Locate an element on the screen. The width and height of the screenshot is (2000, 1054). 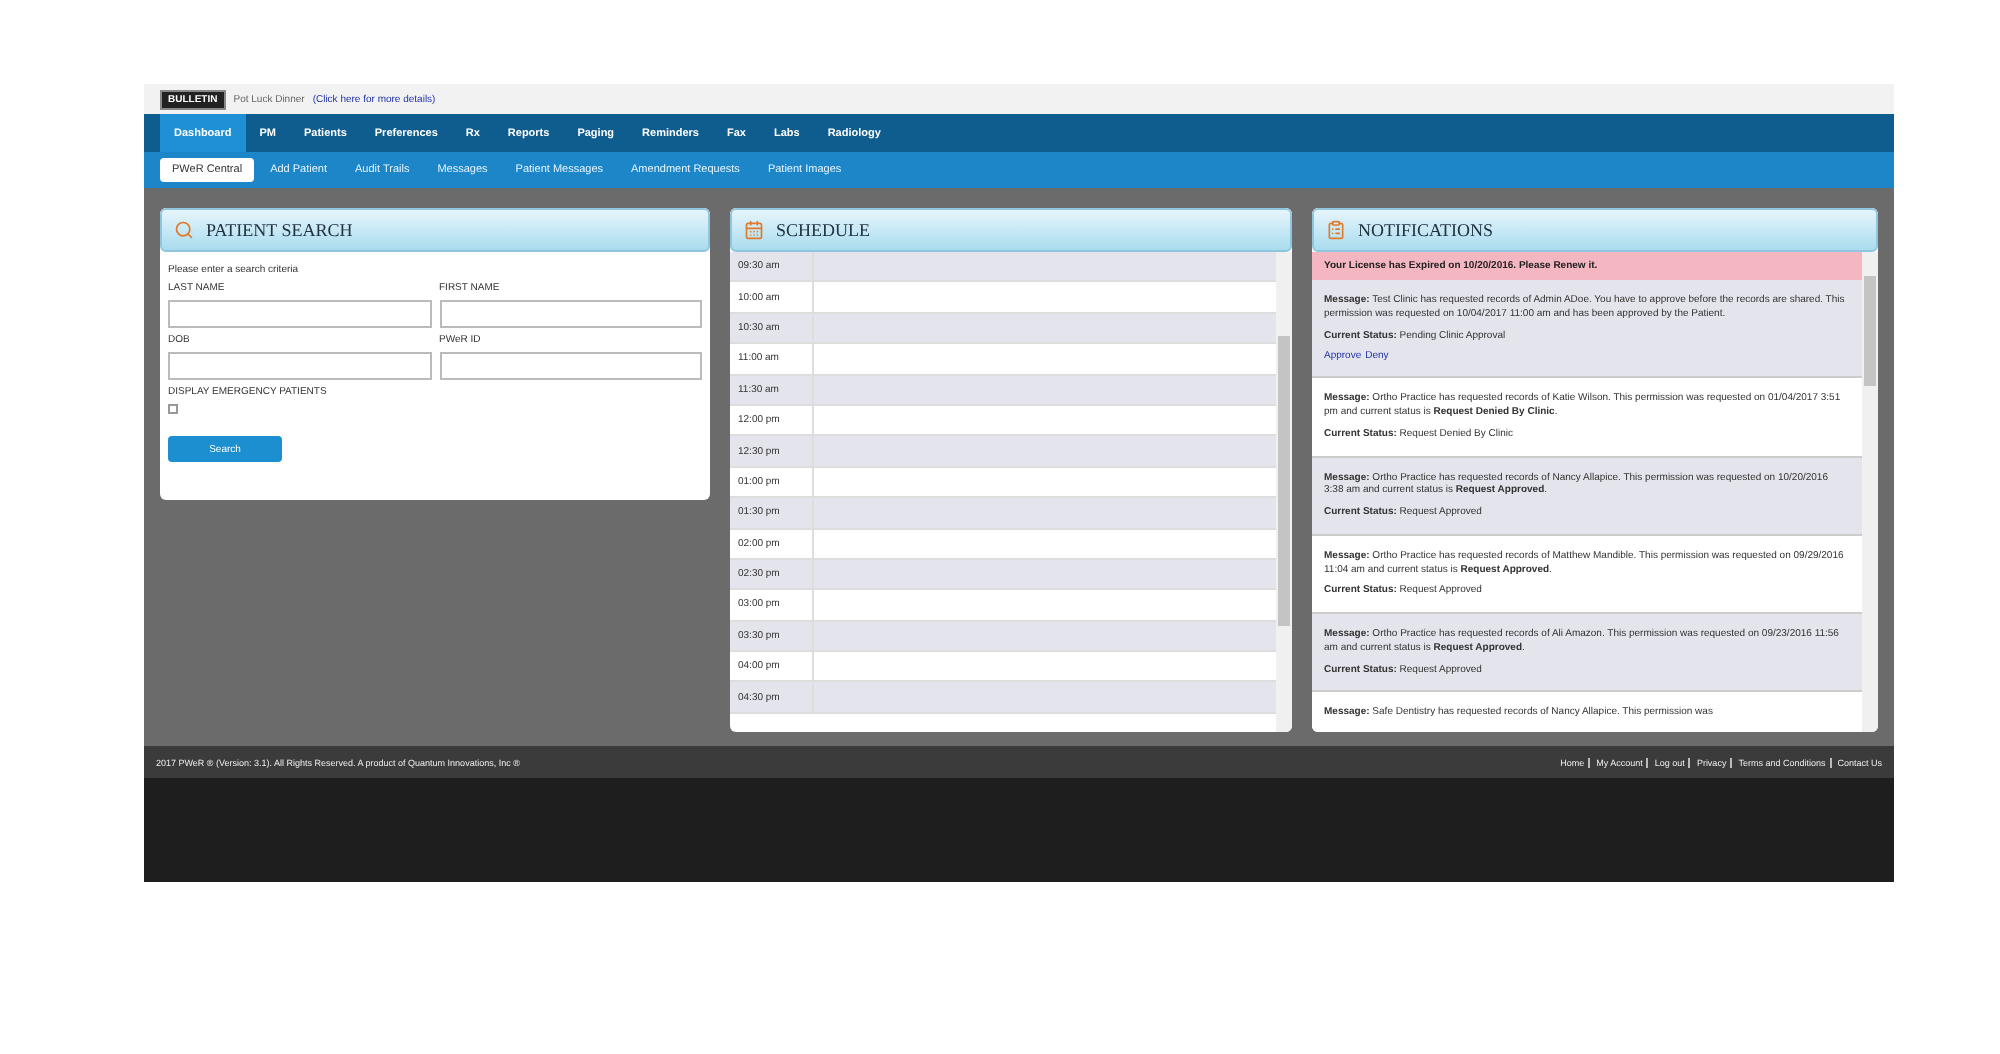
clipboard-icon is located at coordinates (1336, 230).